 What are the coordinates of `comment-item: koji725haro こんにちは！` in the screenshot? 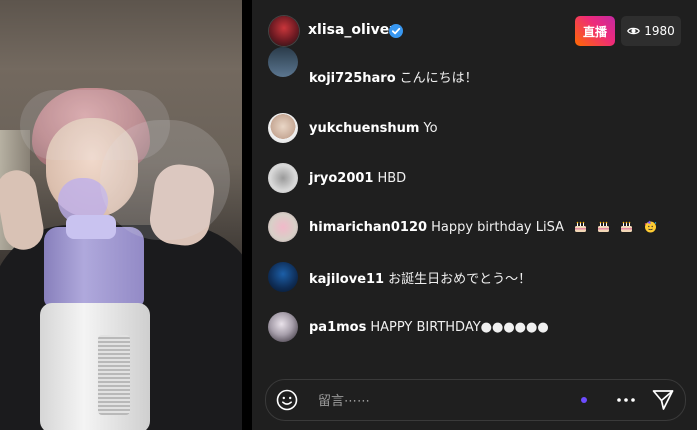 It's located at (373, 69).